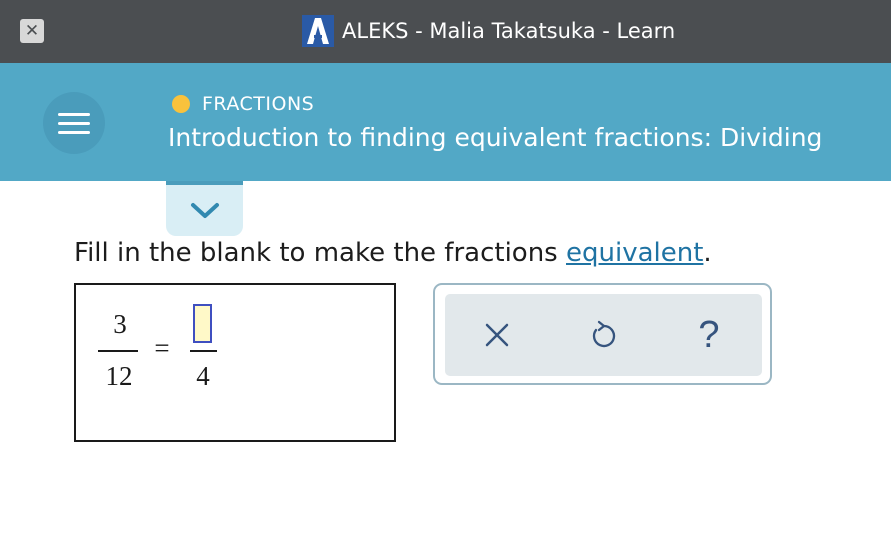 This screenshot has width=891, height=554. What do you see at coordinates (203, 376) in the screenshot?
I see `right-denominator: 4` at bounding box center [203, 376].